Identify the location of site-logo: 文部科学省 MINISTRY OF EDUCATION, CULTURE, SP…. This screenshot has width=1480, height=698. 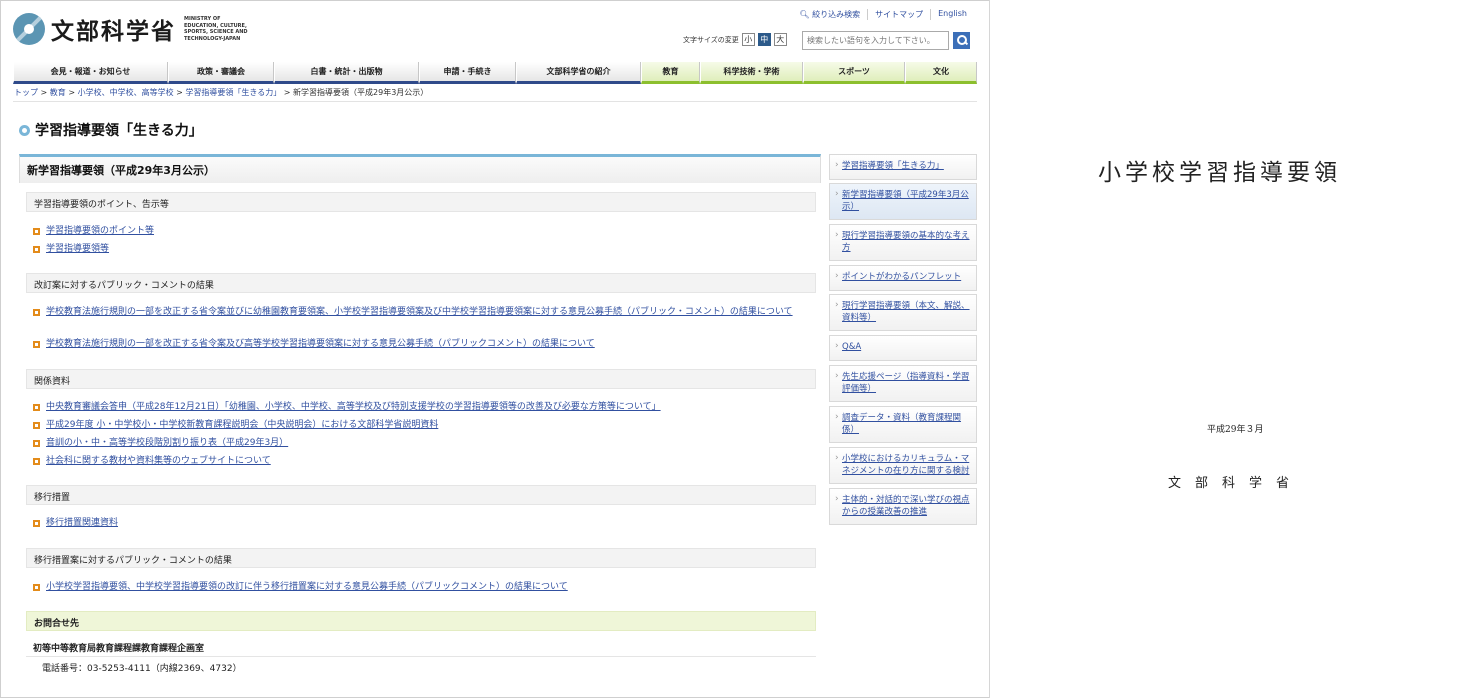
(133, 29).